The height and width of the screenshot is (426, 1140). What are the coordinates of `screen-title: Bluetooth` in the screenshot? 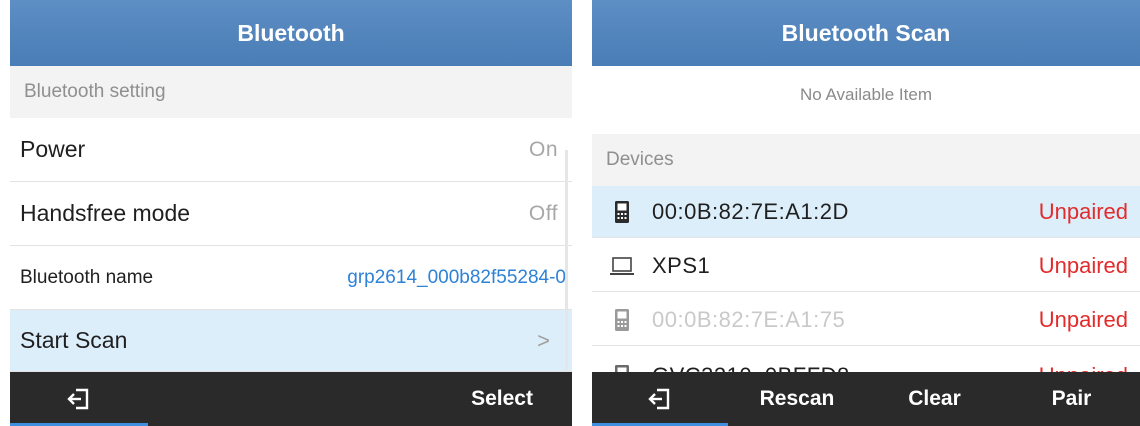 It's located at (291, 33).